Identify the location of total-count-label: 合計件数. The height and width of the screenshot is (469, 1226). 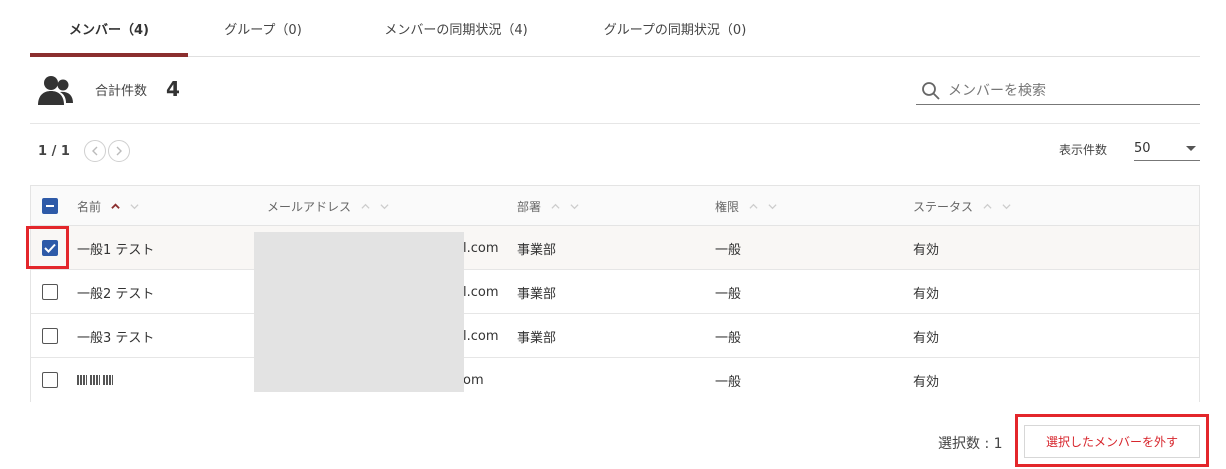
(121, 91).